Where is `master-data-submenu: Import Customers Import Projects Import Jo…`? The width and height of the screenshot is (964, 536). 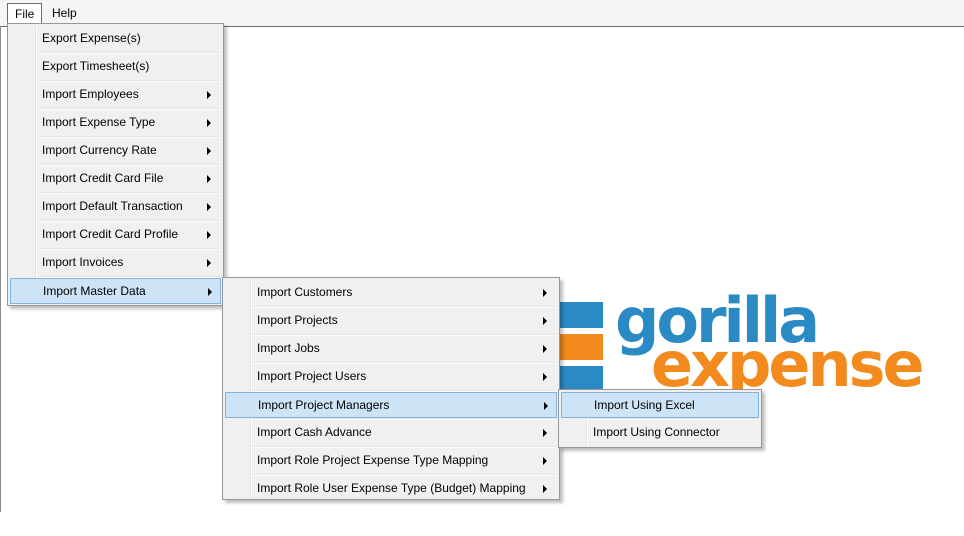 master-data-submenu: Import Customers Import Projects Import Jo… is located at coordinates (391, 388).